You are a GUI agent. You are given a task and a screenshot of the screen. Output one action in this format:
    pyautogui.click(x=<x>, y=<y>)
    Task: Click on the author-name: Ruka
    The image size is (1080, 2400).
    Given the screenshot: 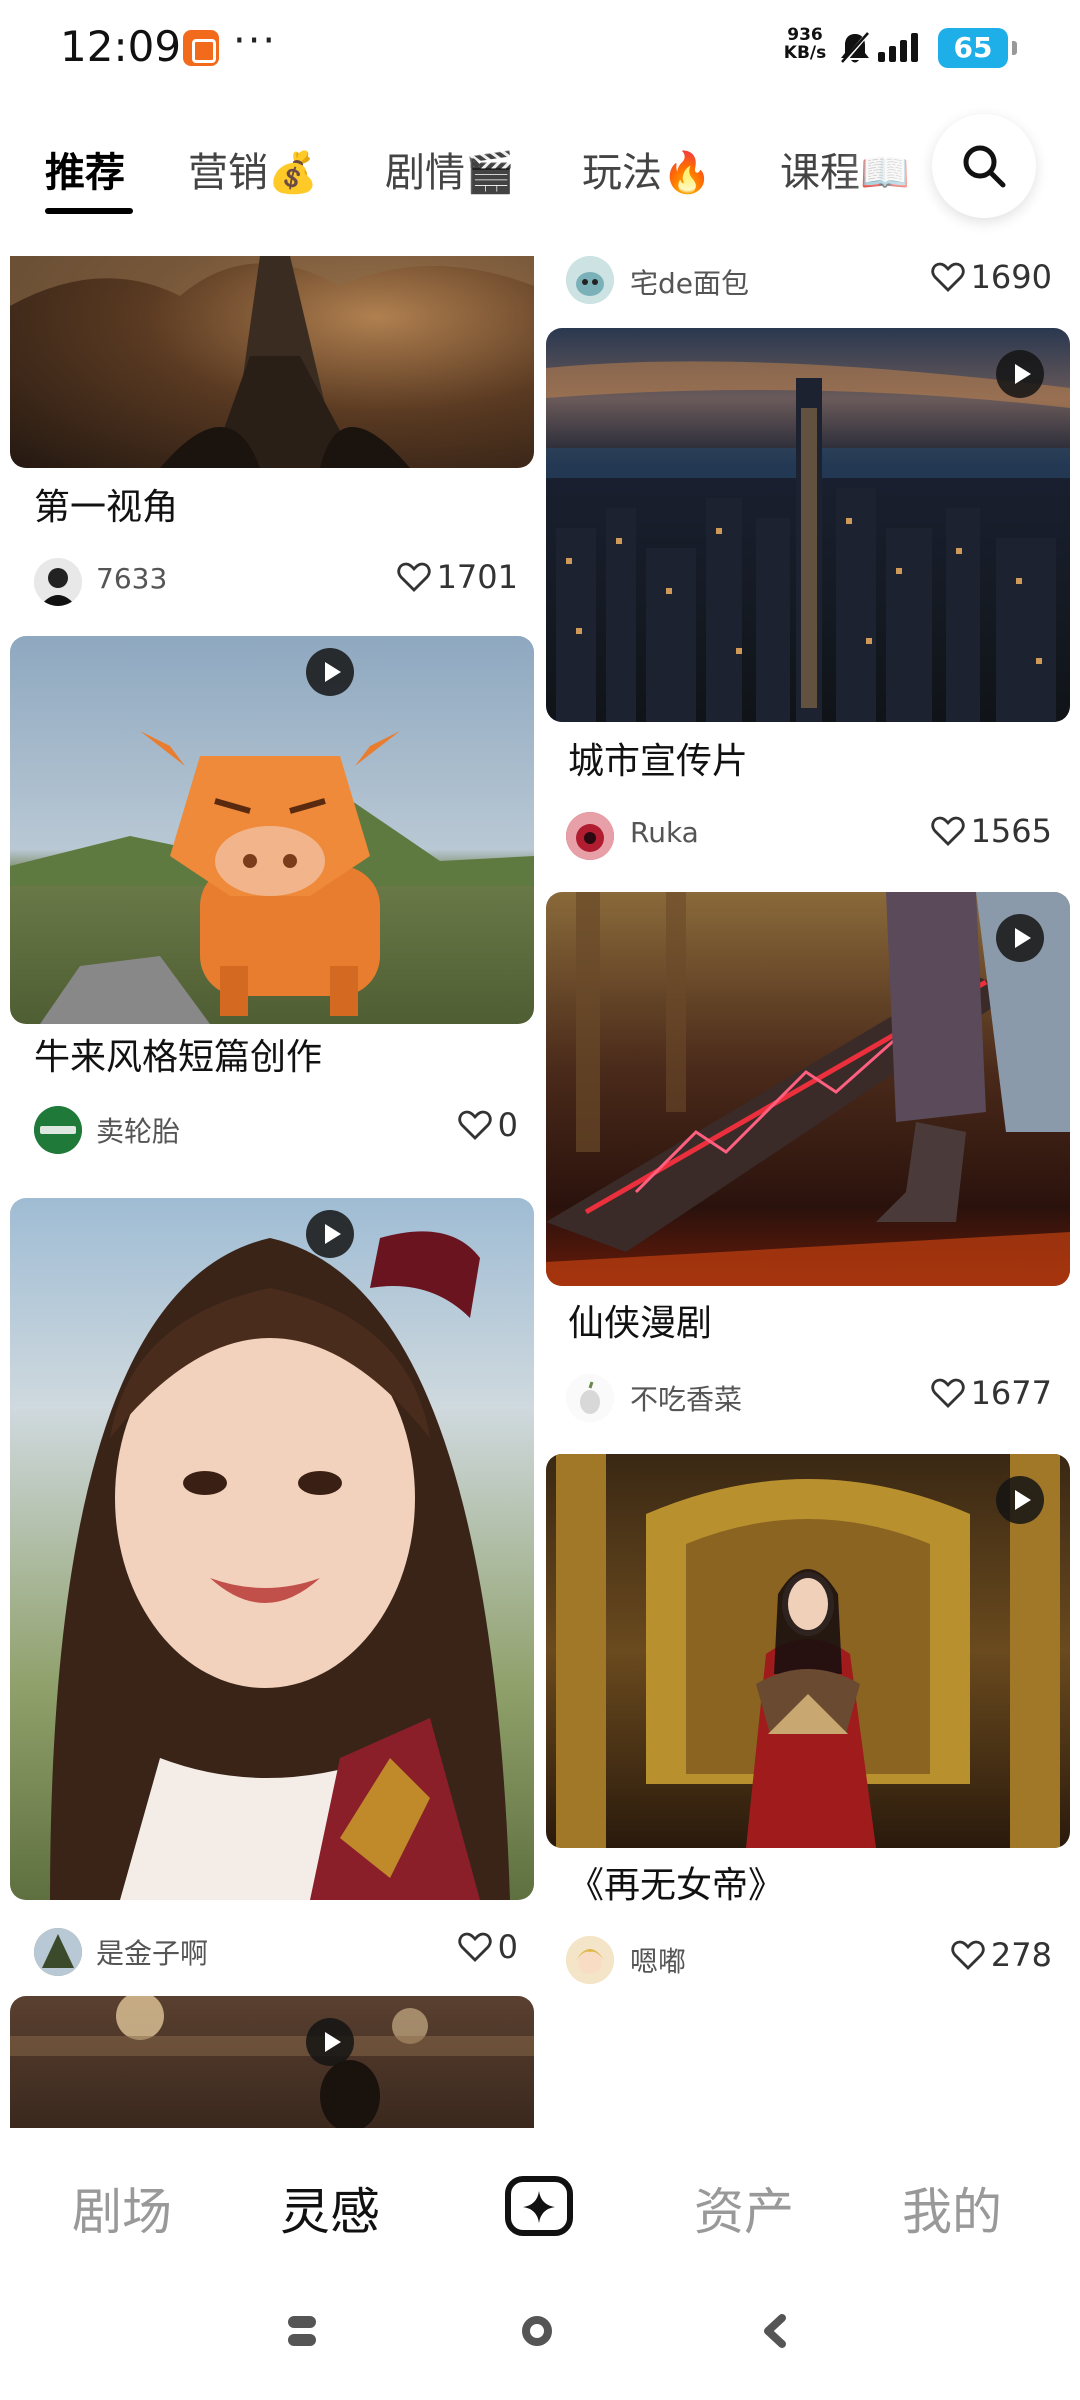 What is the action you would take?
    pyautogui.click(x=664, y=832)
    